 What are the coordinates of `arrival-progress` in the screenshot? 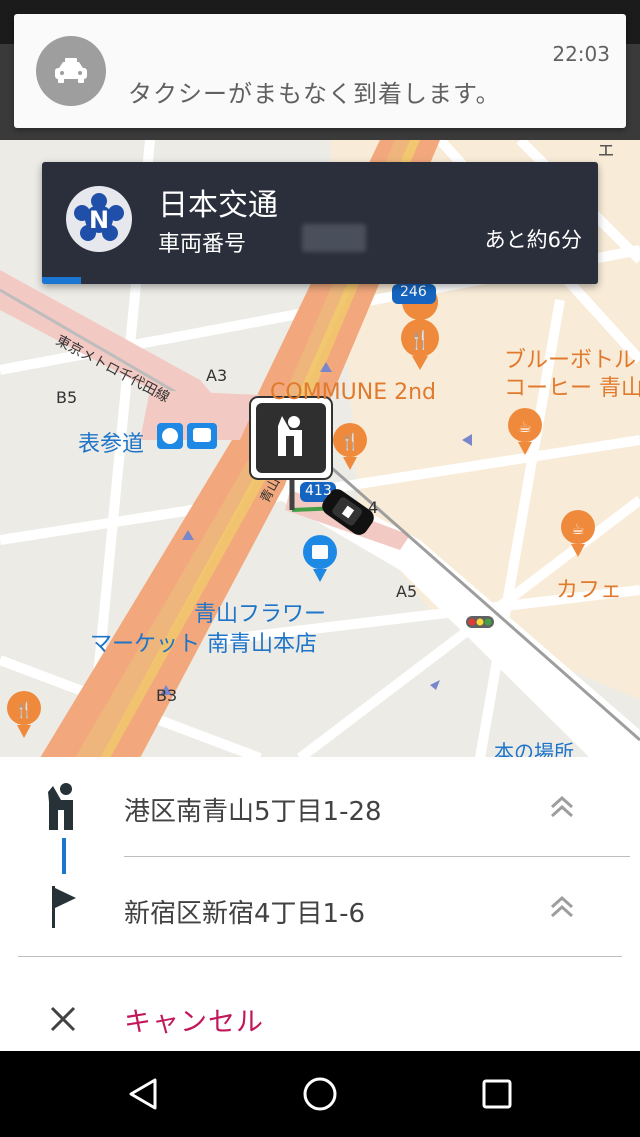 It's located at (320, 280).